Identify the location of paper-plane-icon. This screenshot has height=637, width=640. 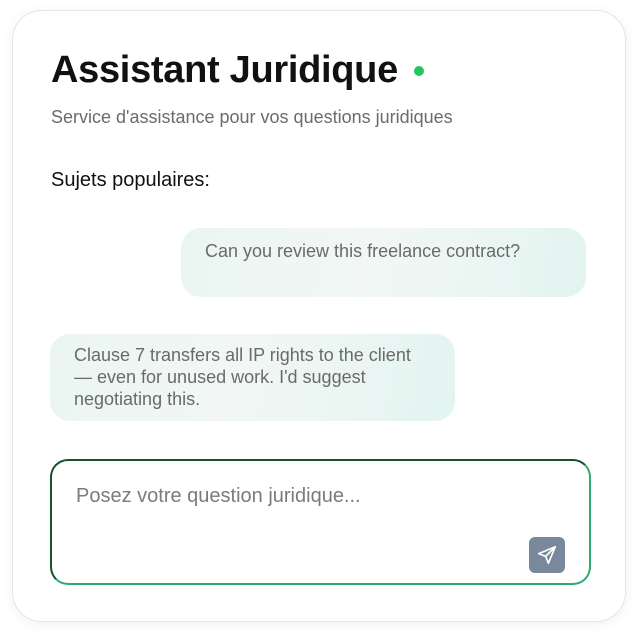
(547, 555).